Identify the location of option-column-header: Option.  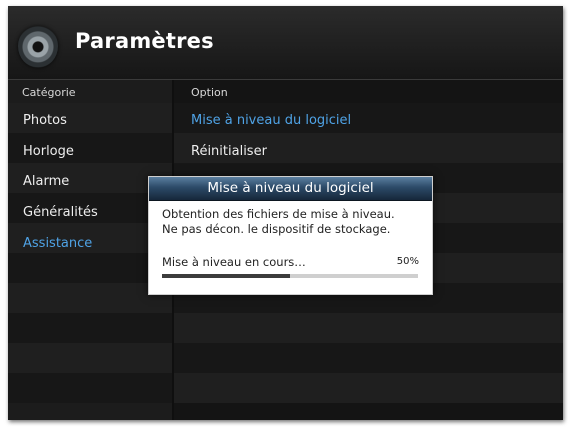
(209, 92).